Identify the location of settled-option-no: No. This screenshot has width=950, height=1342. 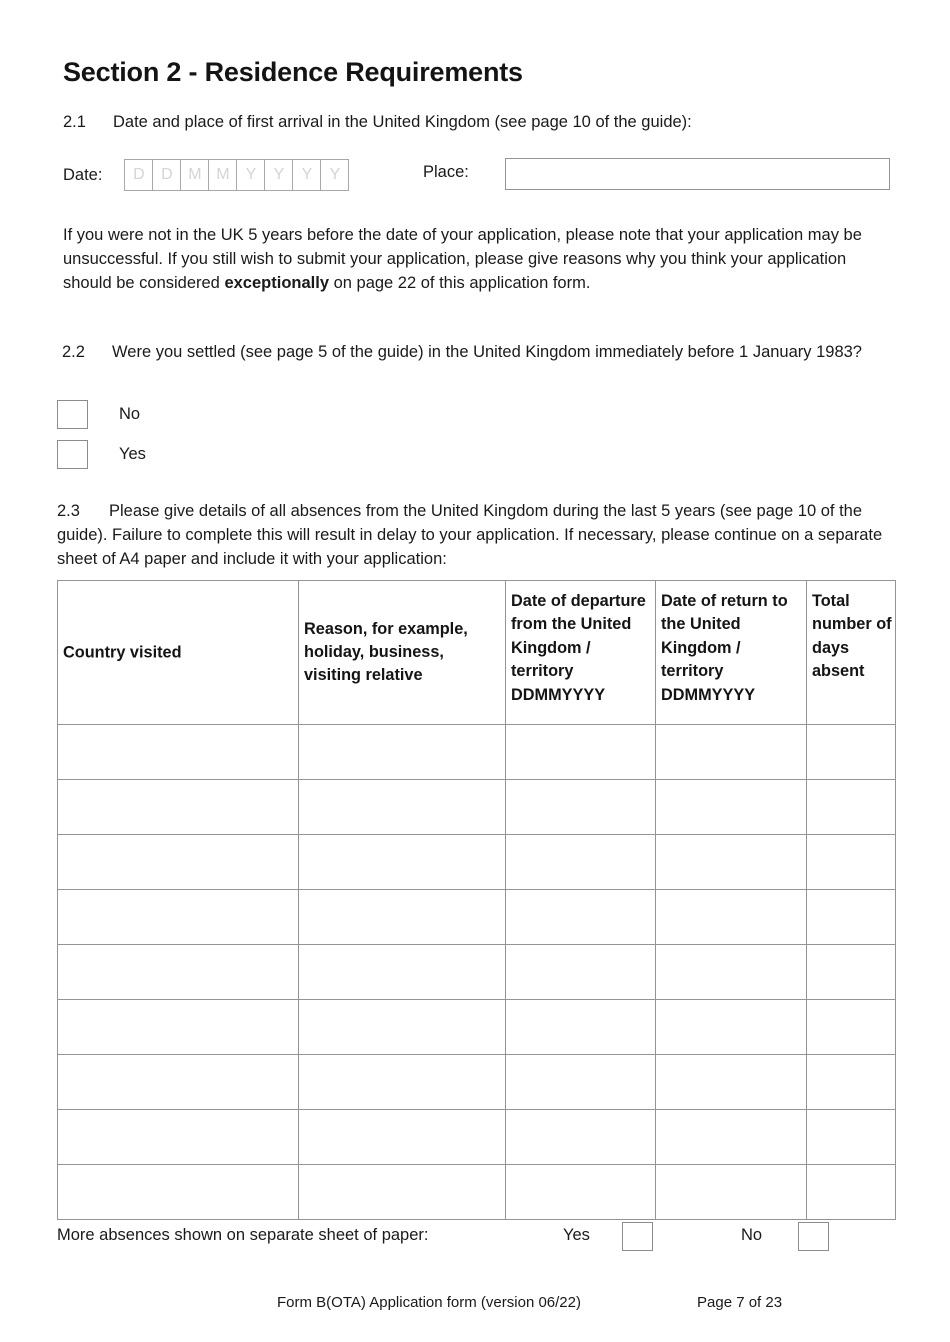
(98, 414).